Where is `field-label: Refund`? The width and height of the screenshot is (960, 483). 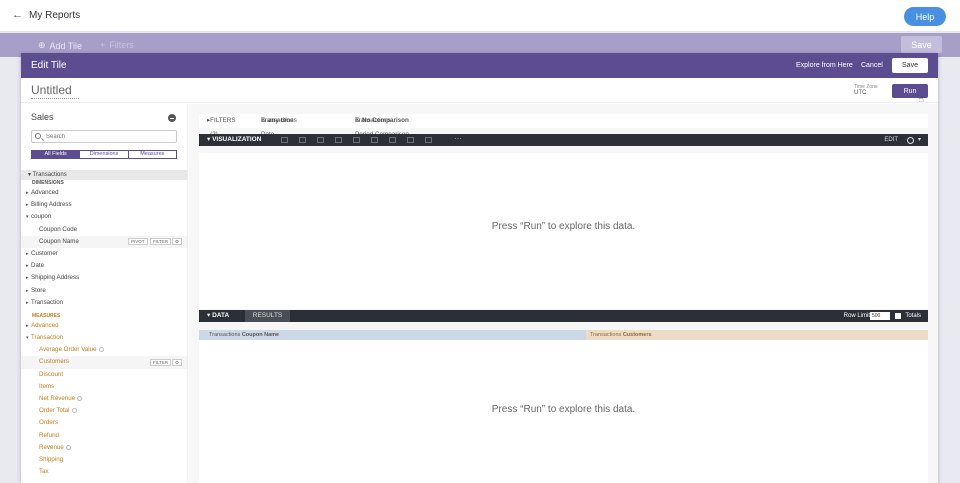 field-label: Refund is located at coordinates (49, 435).